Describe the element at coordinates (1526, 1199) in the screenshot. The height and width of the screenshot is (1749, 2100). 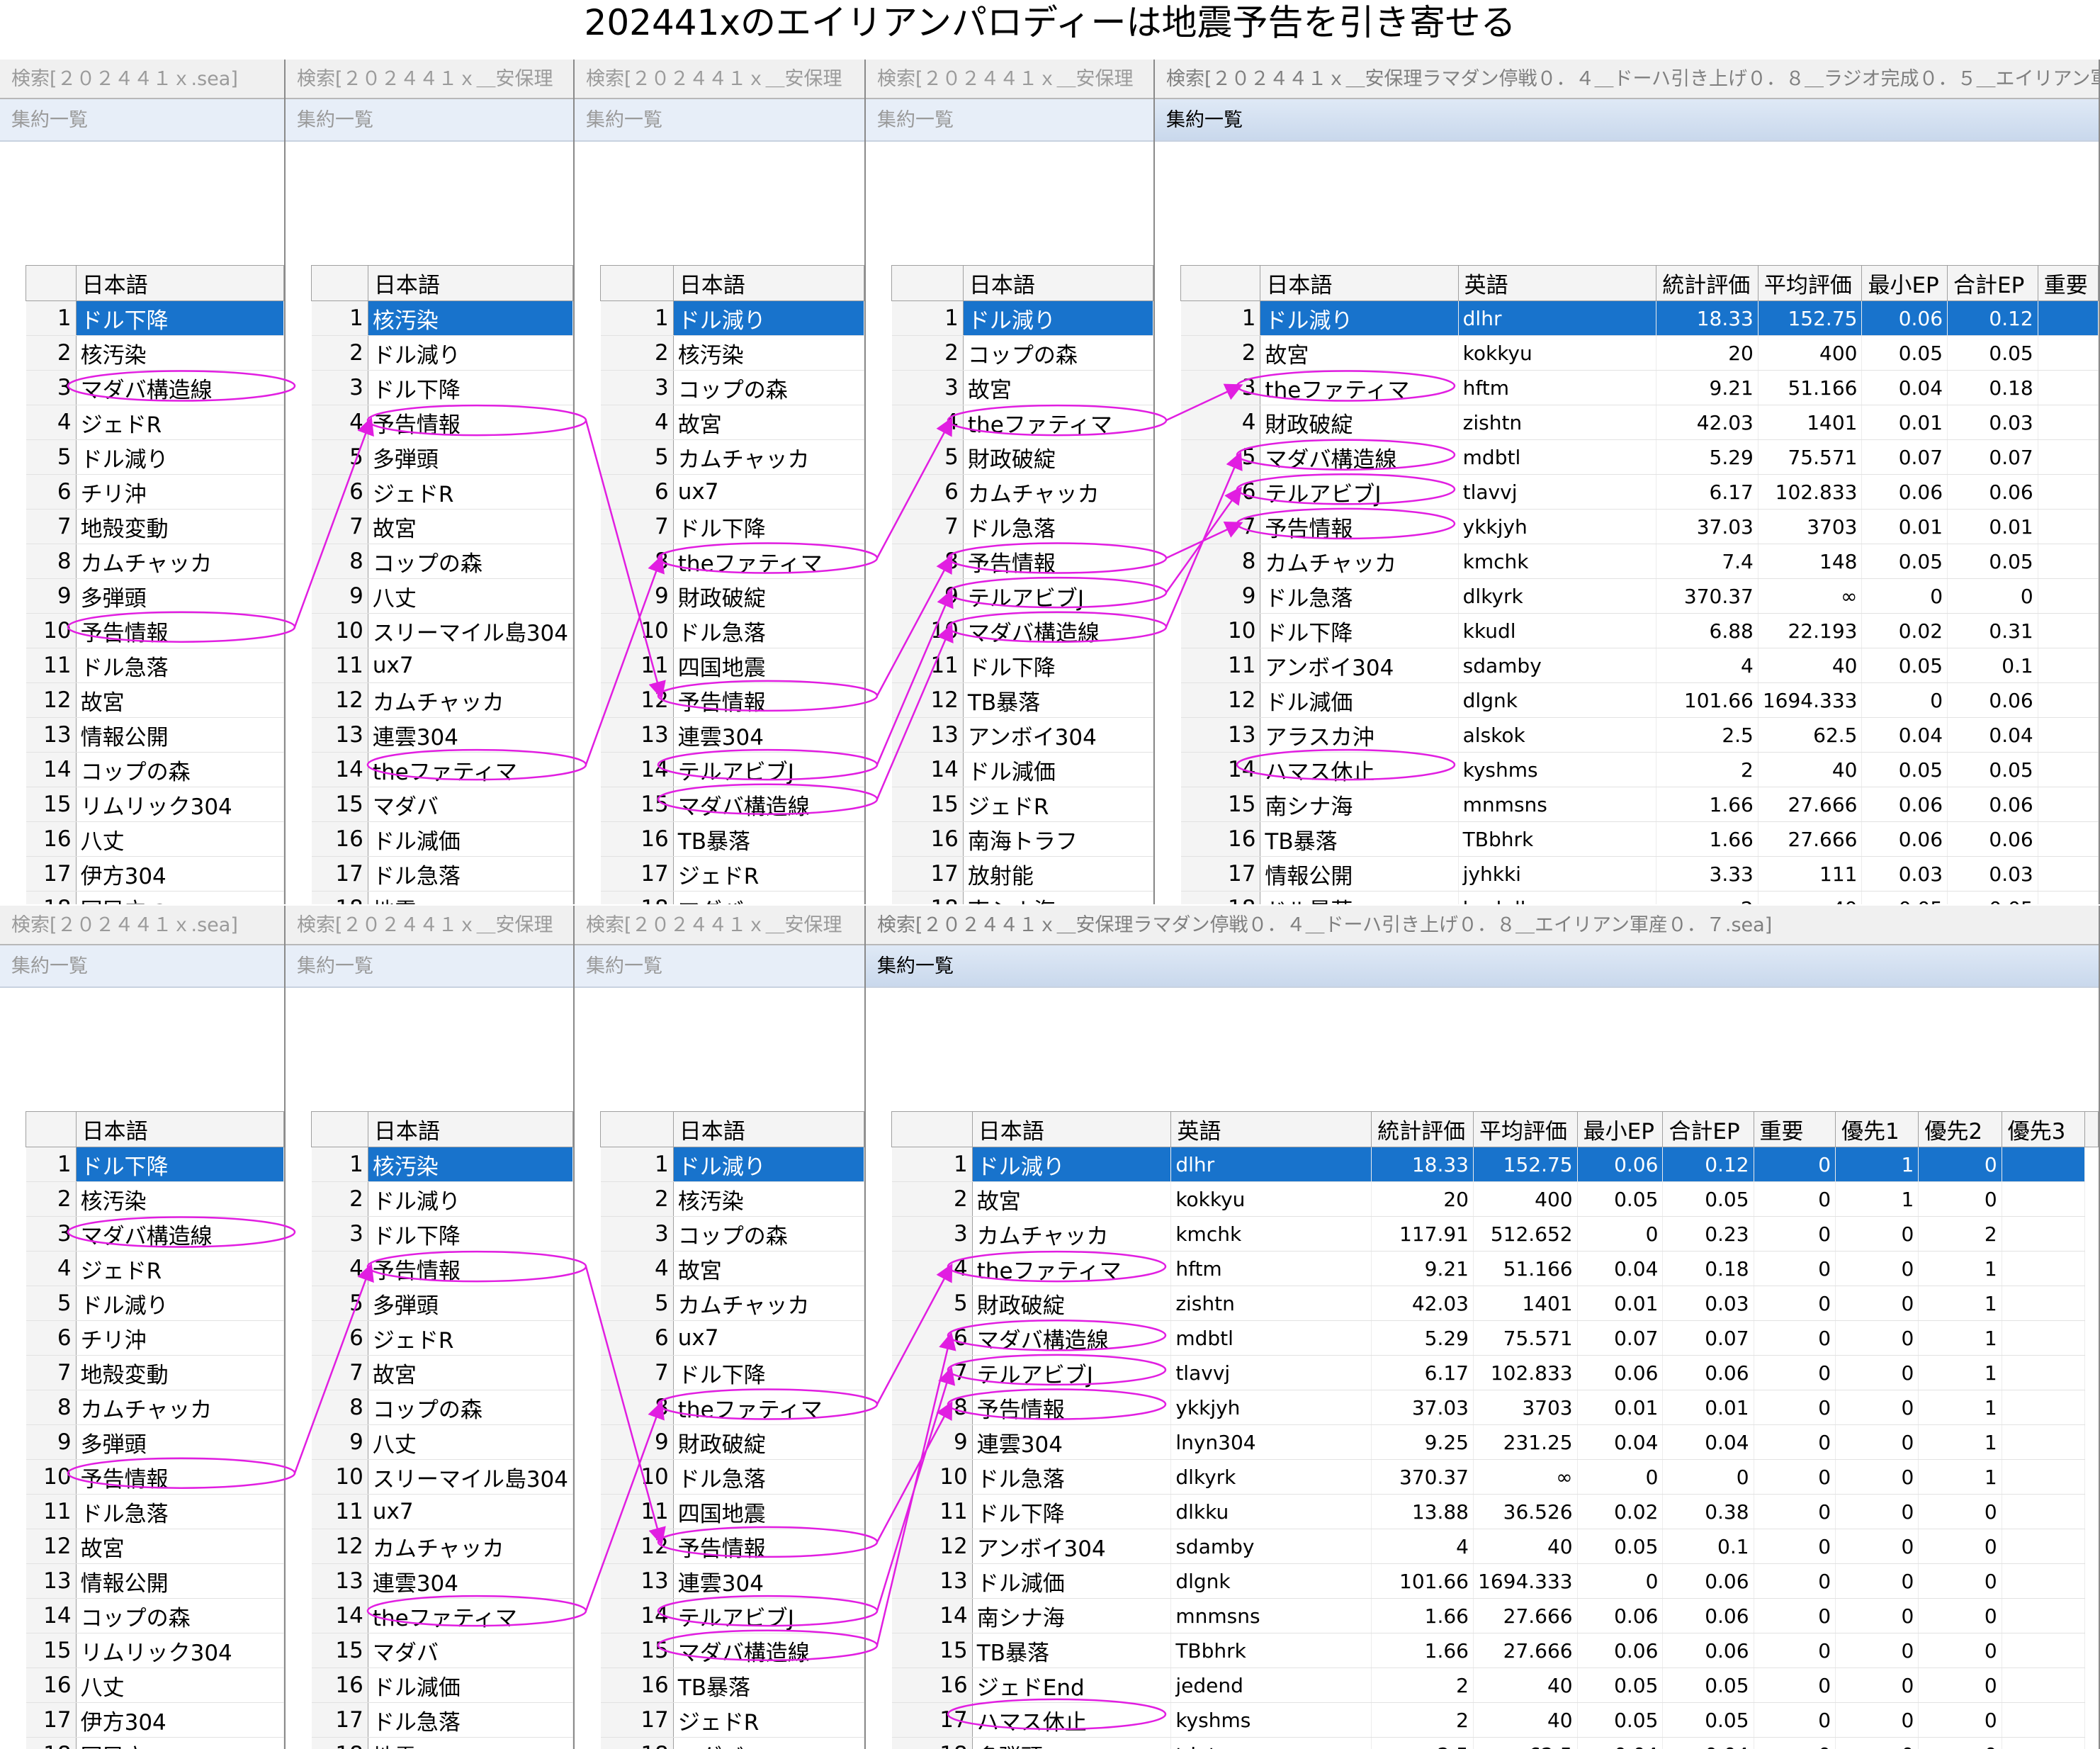
I see `table-cell: 400` at that location.